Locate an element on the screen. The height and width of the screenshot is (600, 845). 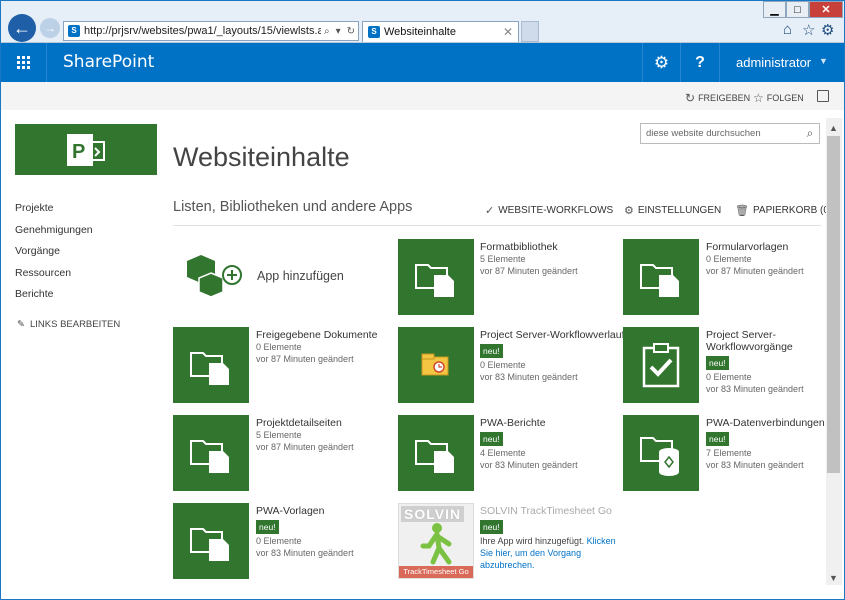
maximize-button: □ is located at coordinates (797, 9).